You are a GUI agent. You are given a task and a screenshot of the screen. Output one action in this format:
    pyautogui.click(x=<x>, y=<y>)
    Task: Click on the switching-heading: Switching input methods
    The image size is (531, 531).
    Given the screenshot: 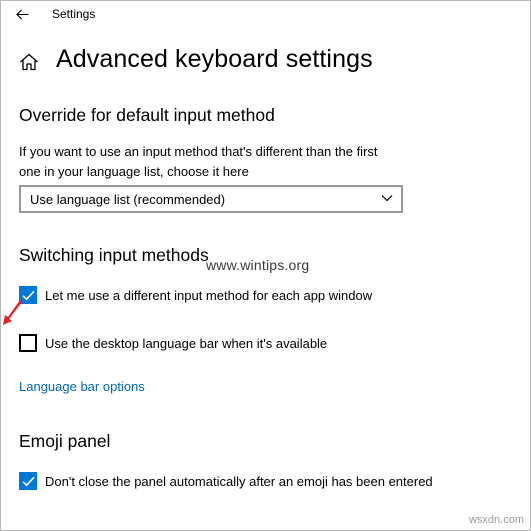 What is the action you would take?
    pyautogui.click(x=114, y=255)
    